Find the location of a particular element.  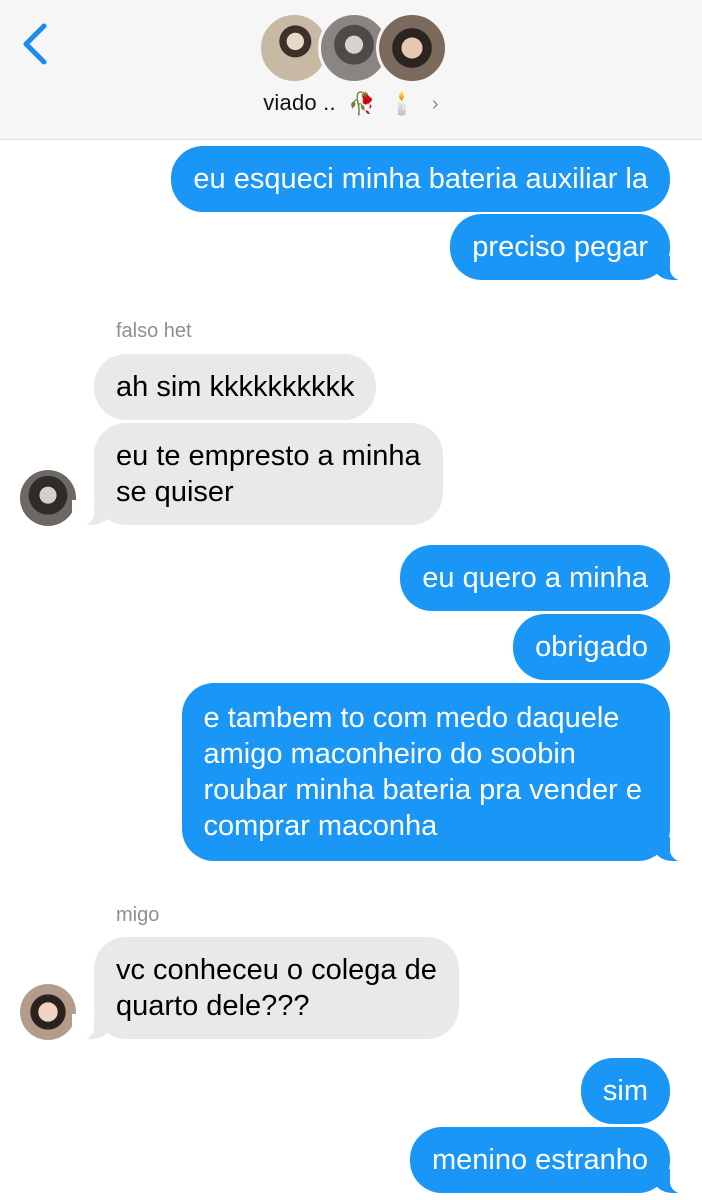

message-bubble-outgoing: preciso pegar is located at coordinates (571, 247).